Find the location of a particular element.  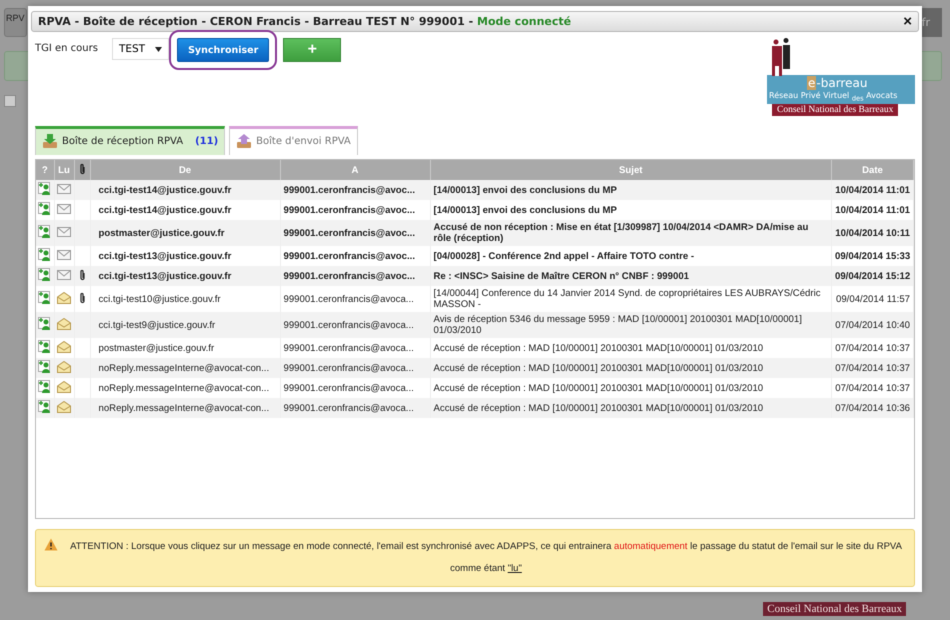

date-cell: 07/04/2014 10:36 is located at coordinates (873, 408).